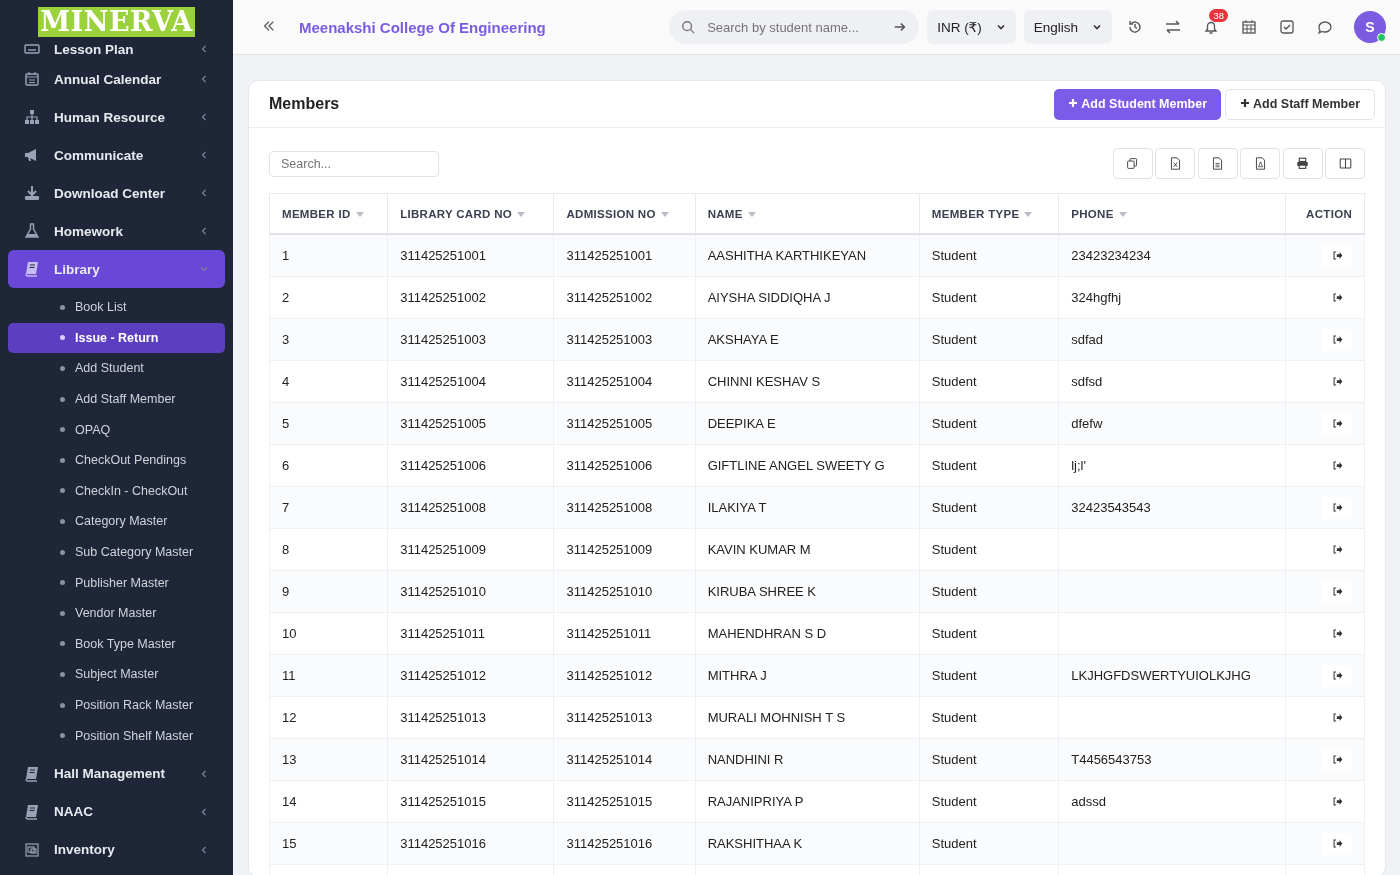 The image size is (1400, 875). Describe the element at coordinates (116, 307) in the screenshot. I see `submenu-item: Book List` at that location.